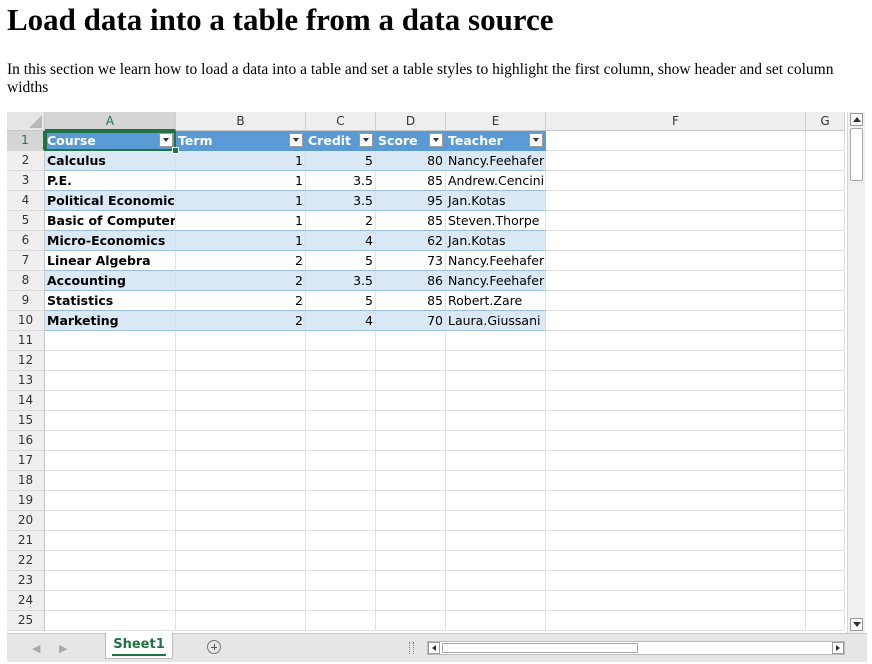  Describe the element at coordinates (175, 150) in the screenshot. I see `fill-handle` at that location.